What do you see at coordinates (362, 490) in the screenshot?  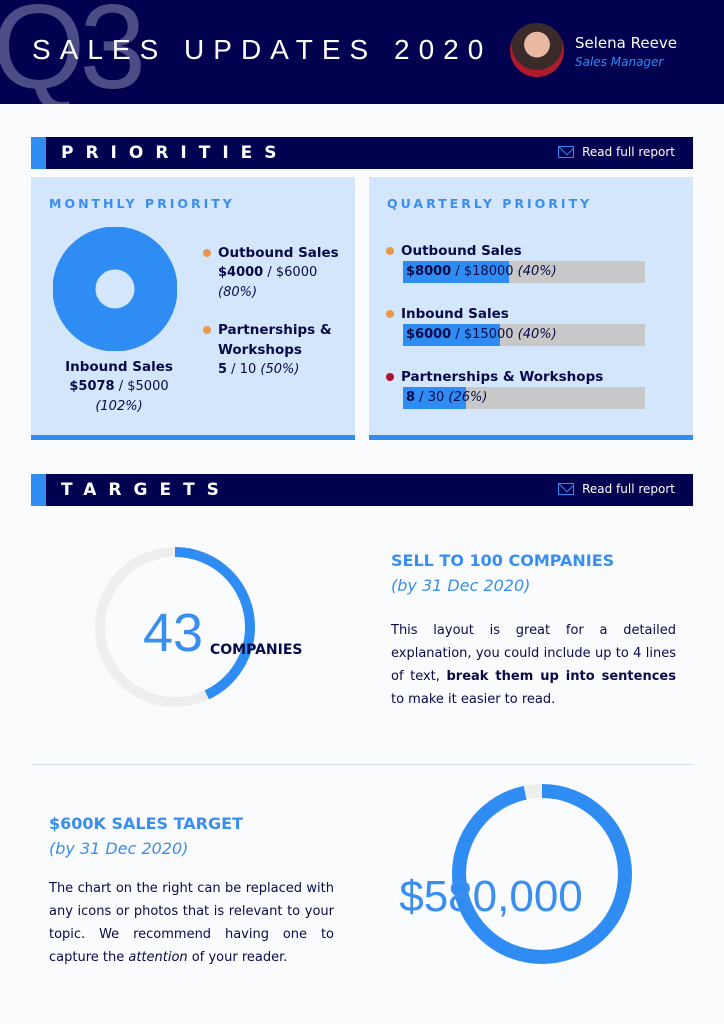 I see `targets-bar: TARGETS Read full report` at bounding box center [362, 490].